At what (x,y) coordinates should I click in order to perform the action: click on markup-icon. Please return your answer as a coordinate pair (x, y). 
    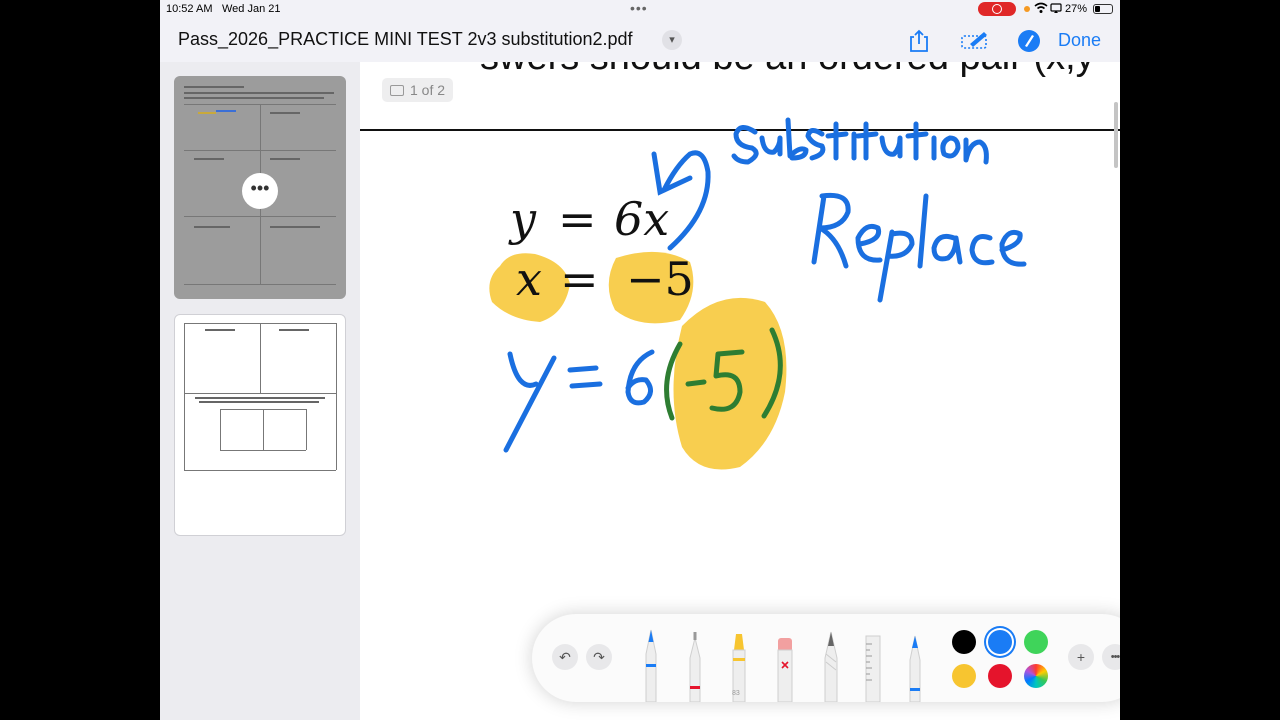
    Looking at the image, I should click on (973, 40).